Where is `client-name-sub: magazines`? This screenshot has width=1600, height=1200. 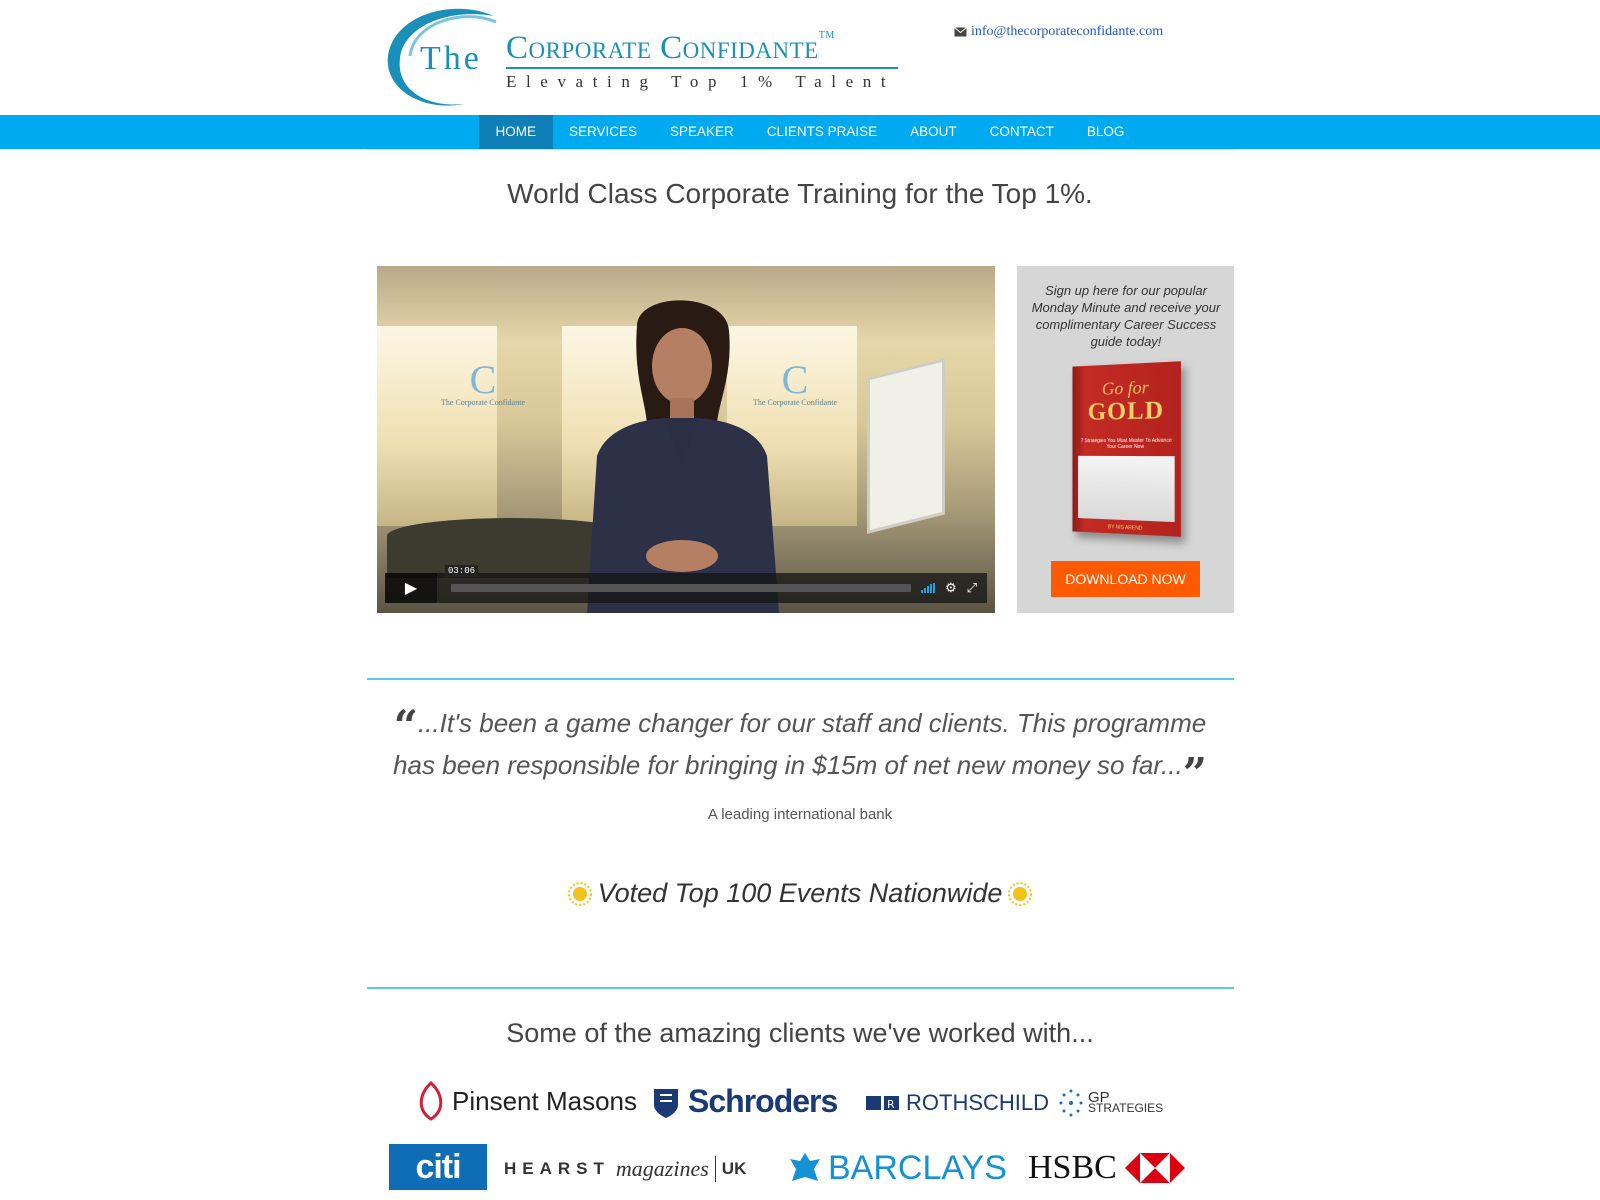
client-name-sub: magazines is located at coordinates (662, 1168).